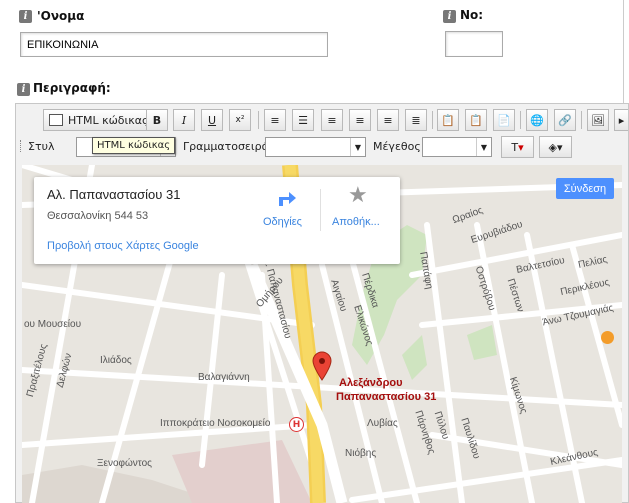 Image resolution: width=629 pixels, height=503 pixels. I want to click on flash-icon: ▸, so click(621, 120).